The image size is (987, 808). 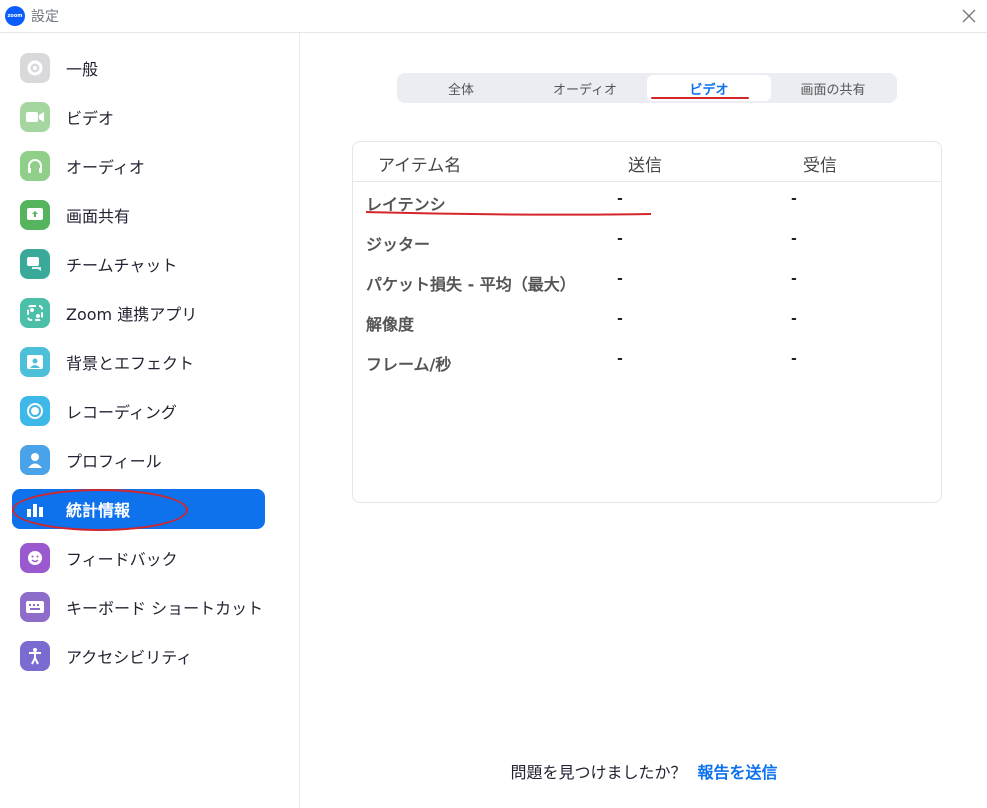 I want to click on background-icon, so click(x=35, y=362).